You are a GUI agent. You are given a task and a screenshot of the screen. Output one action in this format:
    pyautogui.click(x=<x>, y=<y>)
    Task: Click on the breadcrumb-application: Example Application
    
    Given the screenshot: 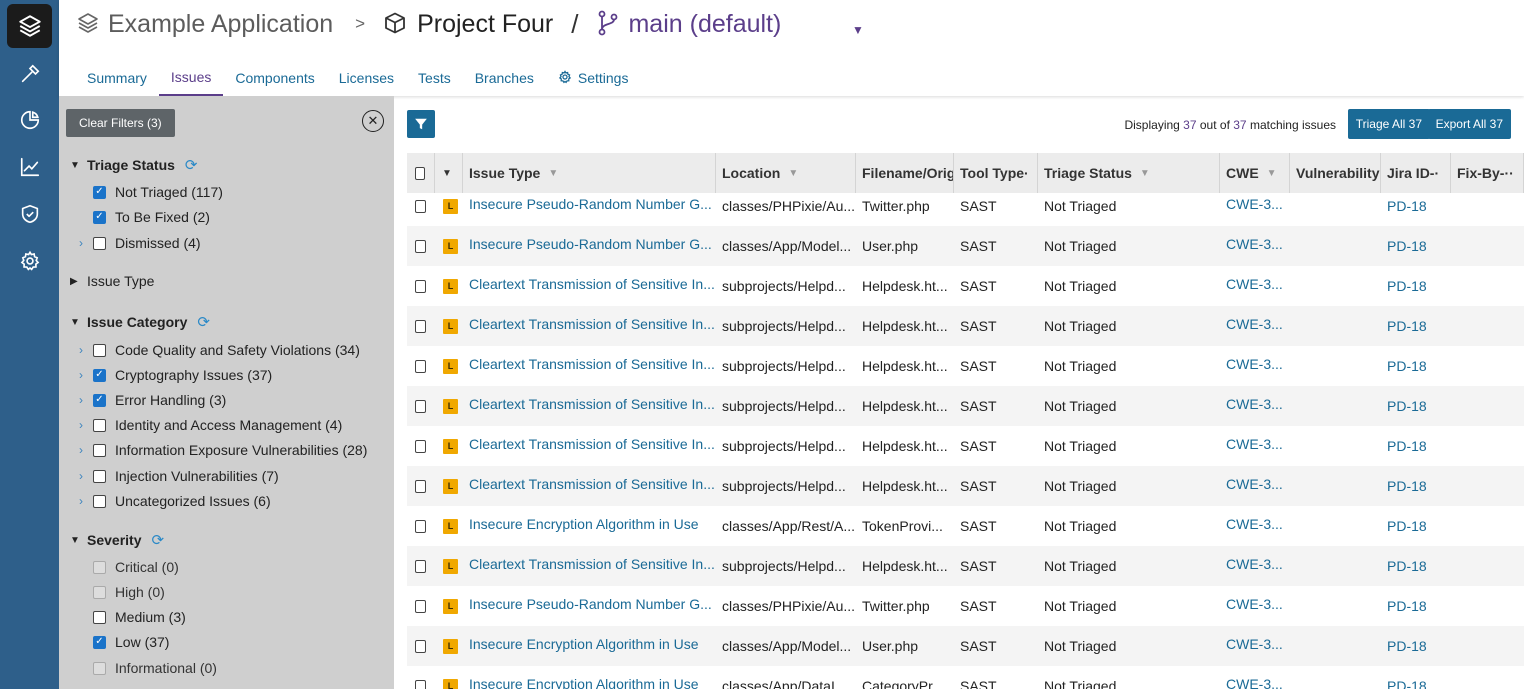 What is the action you would take?
    pyautogui.click(x=220, y=24)
    